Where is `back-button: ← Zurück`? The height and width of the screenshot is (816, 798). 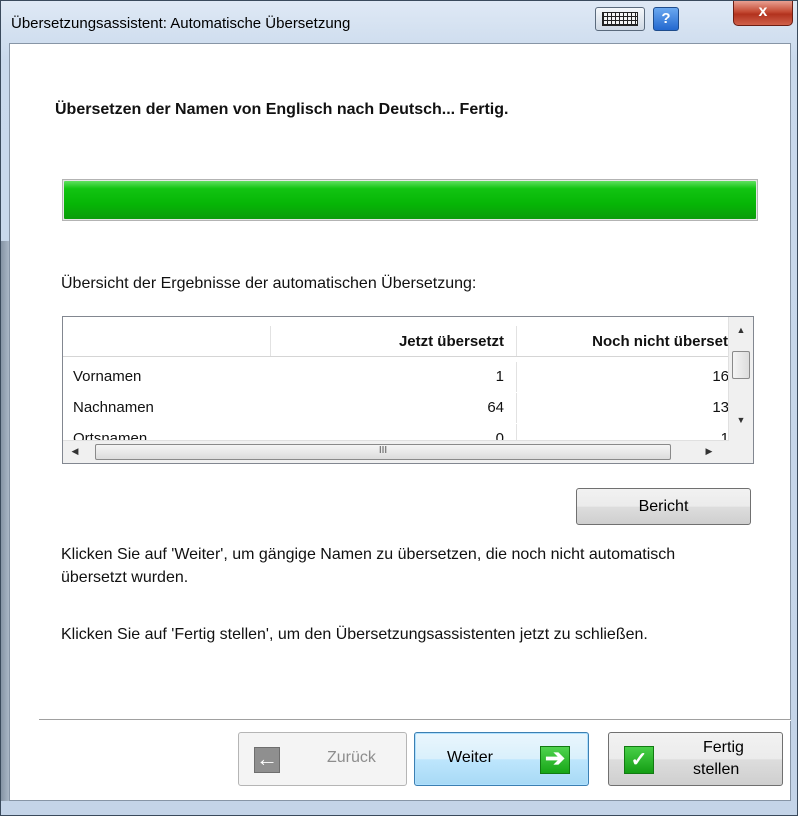 back-button: ← Zurück is located at coordinates (322, 759).